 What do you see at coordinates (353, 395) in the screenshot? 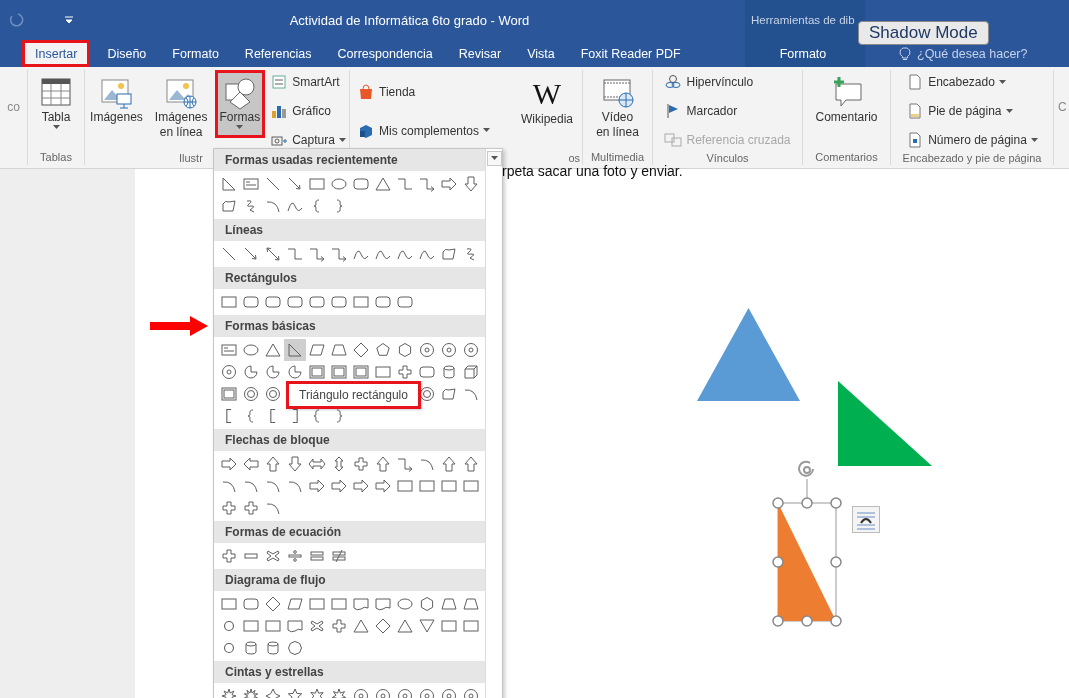
I see `tooltip: Triángulo rectángulo` at bounding box center [353, 395].